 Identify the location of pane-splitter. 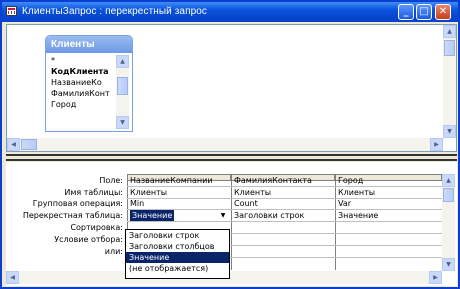
(231, 157).